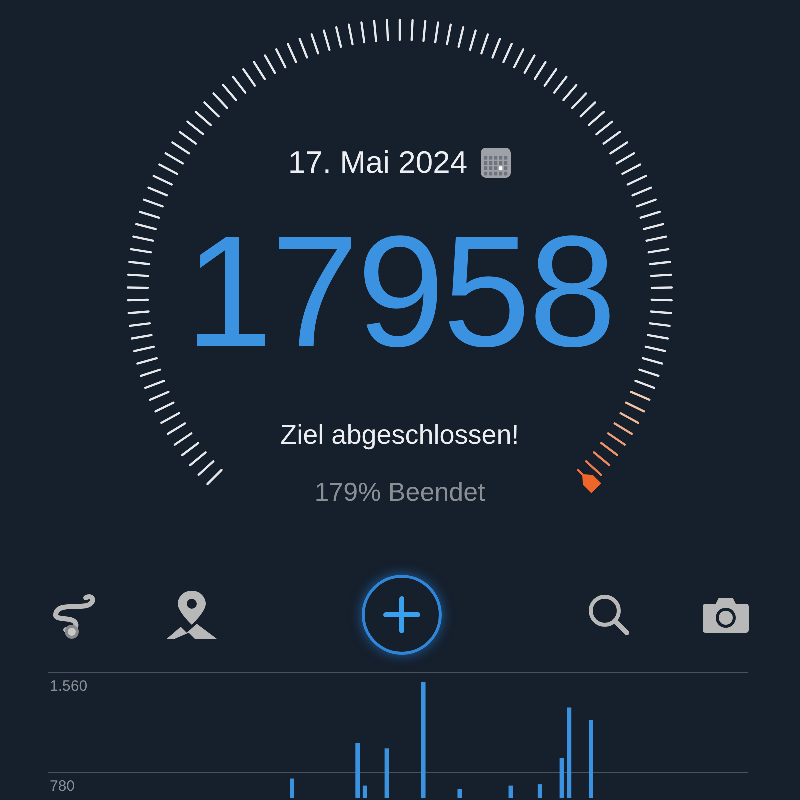  What do you see at coordinates (496, 163) in the screenshot?
I see `calendar-icon` at bounding box center [496, 163].